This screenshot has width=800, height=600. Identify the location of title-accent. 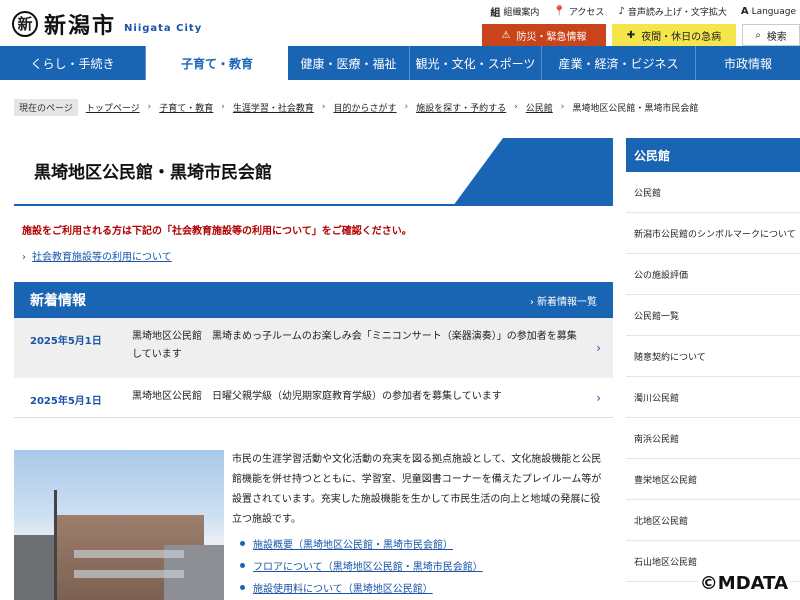
(533, 172).